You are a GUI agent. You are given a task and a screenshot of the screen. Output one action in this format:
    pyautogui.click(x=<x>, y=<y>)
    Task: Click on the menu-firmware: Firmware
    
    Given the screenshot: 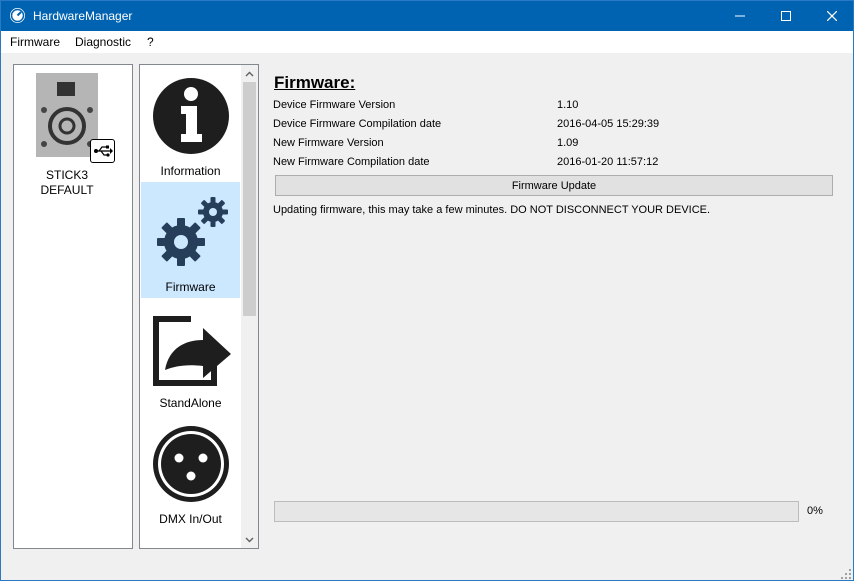 What is the action you would take?
    pyautogui.click(x=35, y=42)
    